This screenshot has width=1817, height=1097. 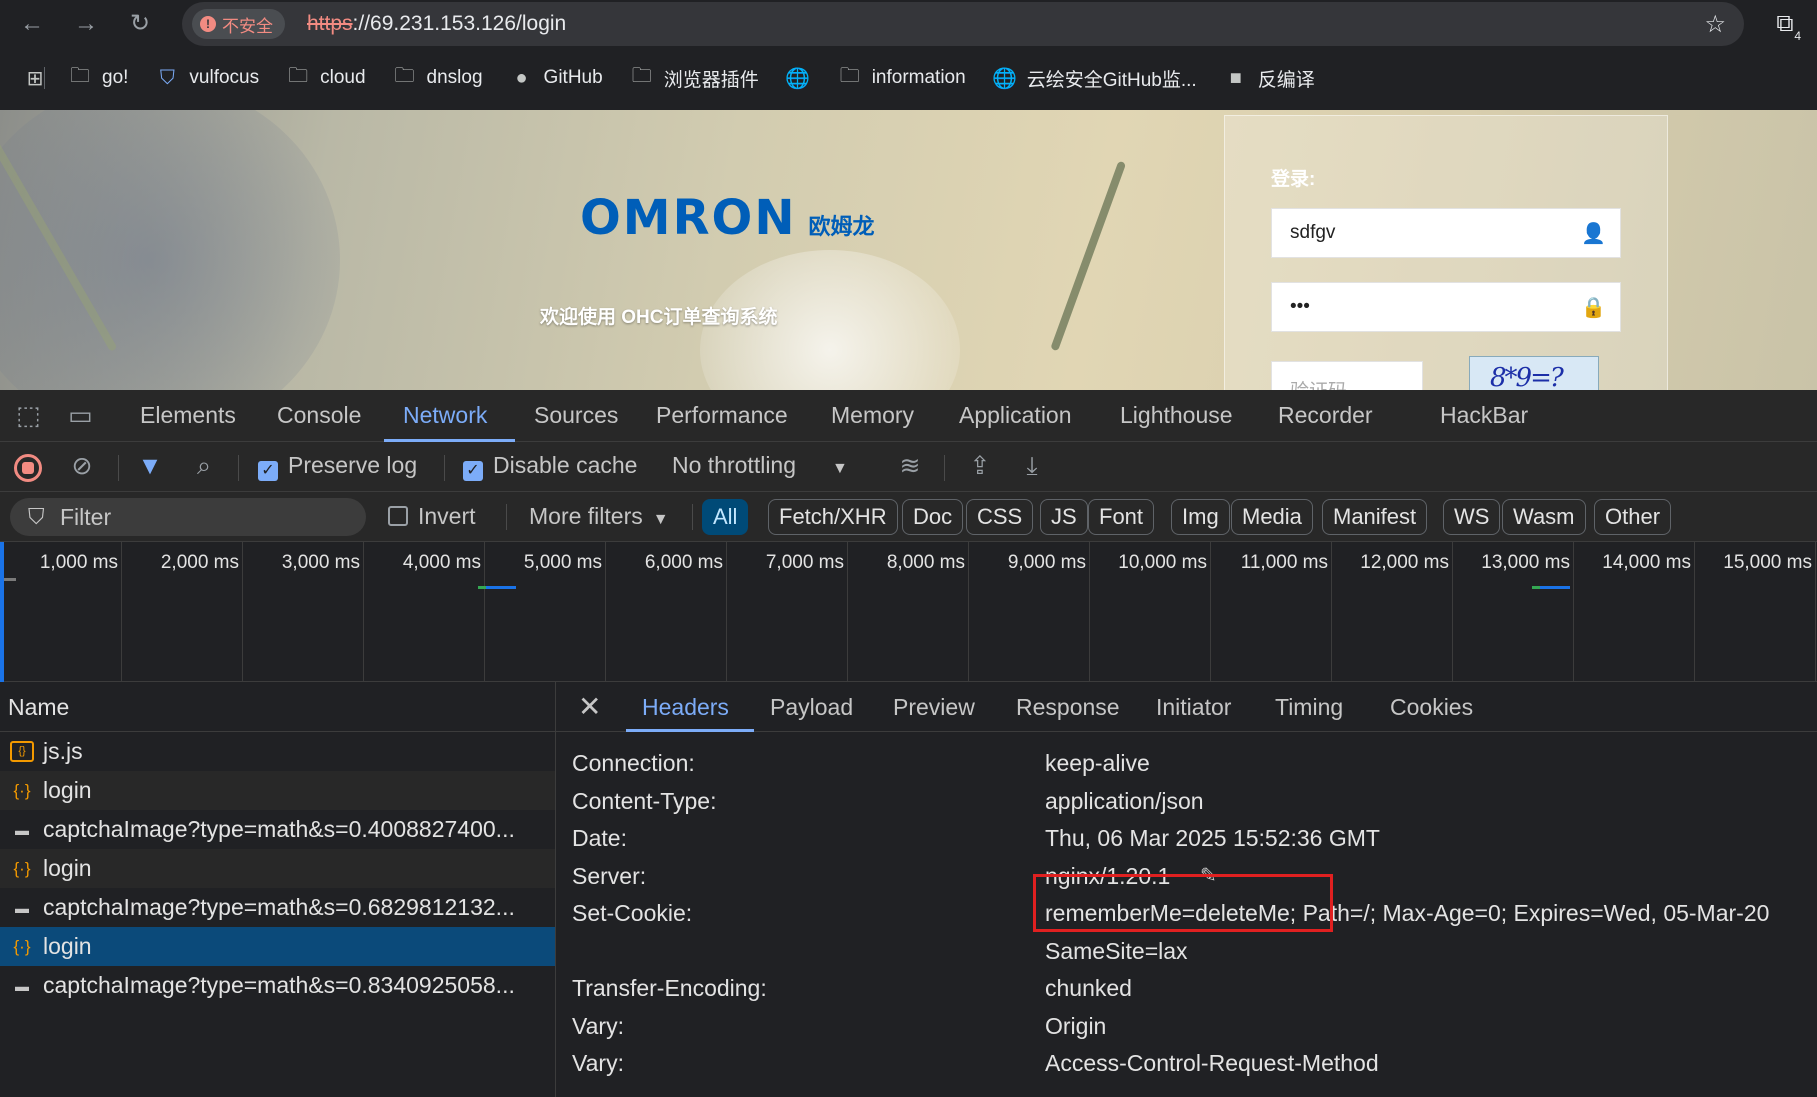 I want to click on address-bar: ! 不安全 https://69.231.153.126/login ☆, so click(x=963, y=24).